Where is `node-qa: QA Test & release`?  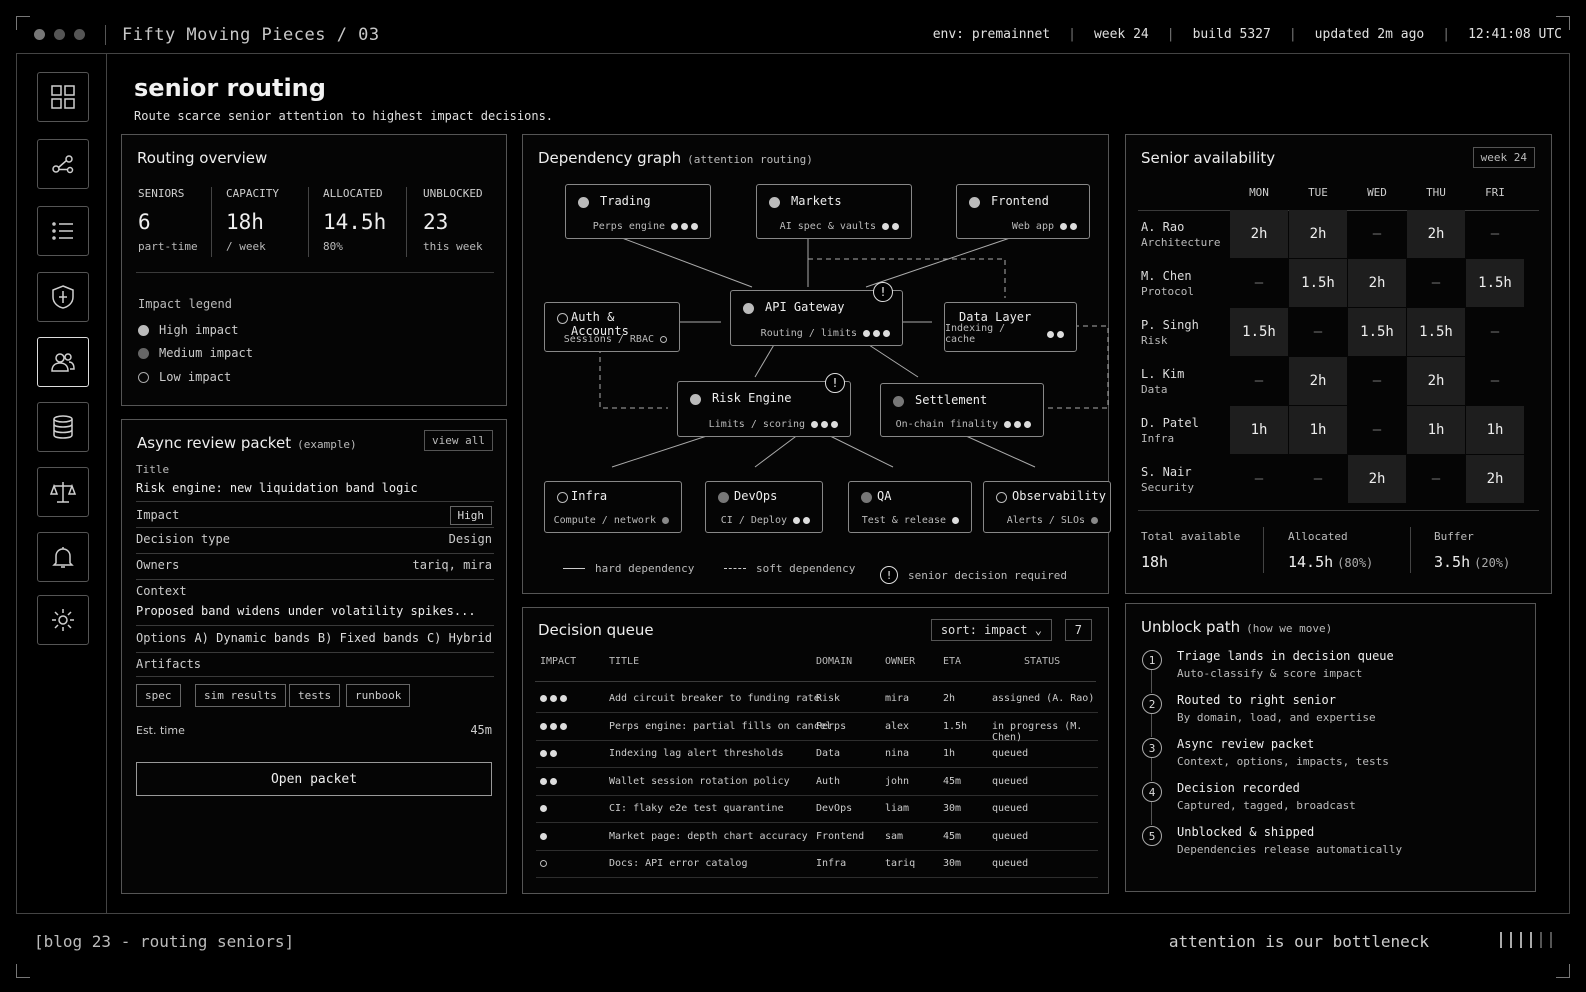
node-qa: QA Test & release is located at coordinates (910, 507).